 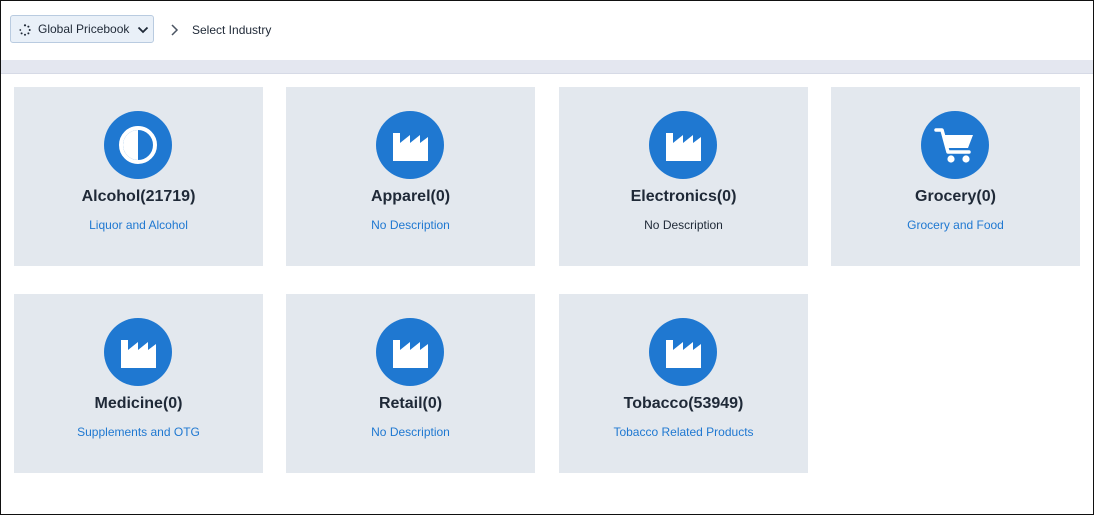 I want to click on industry-card-alcohol: Alcohol(21719) Liquor and Alcohol, so click(x=138, y=176).